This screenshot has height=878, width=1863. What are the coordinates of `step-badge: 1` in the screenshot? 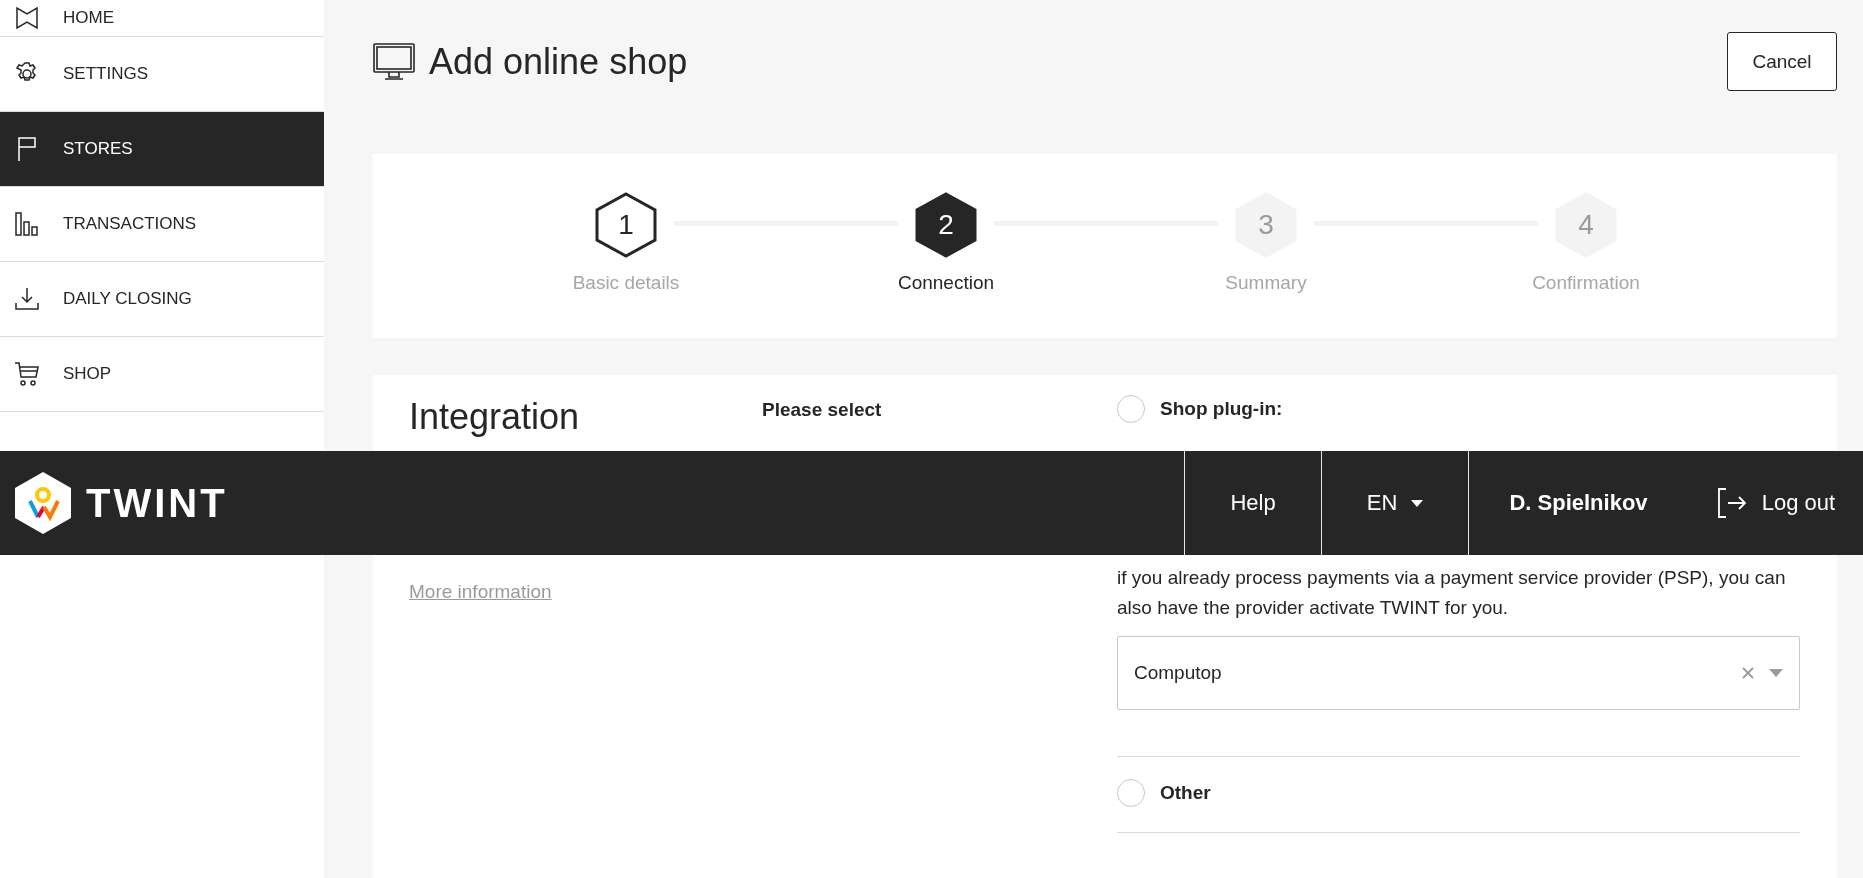 It's located at (626, 225).